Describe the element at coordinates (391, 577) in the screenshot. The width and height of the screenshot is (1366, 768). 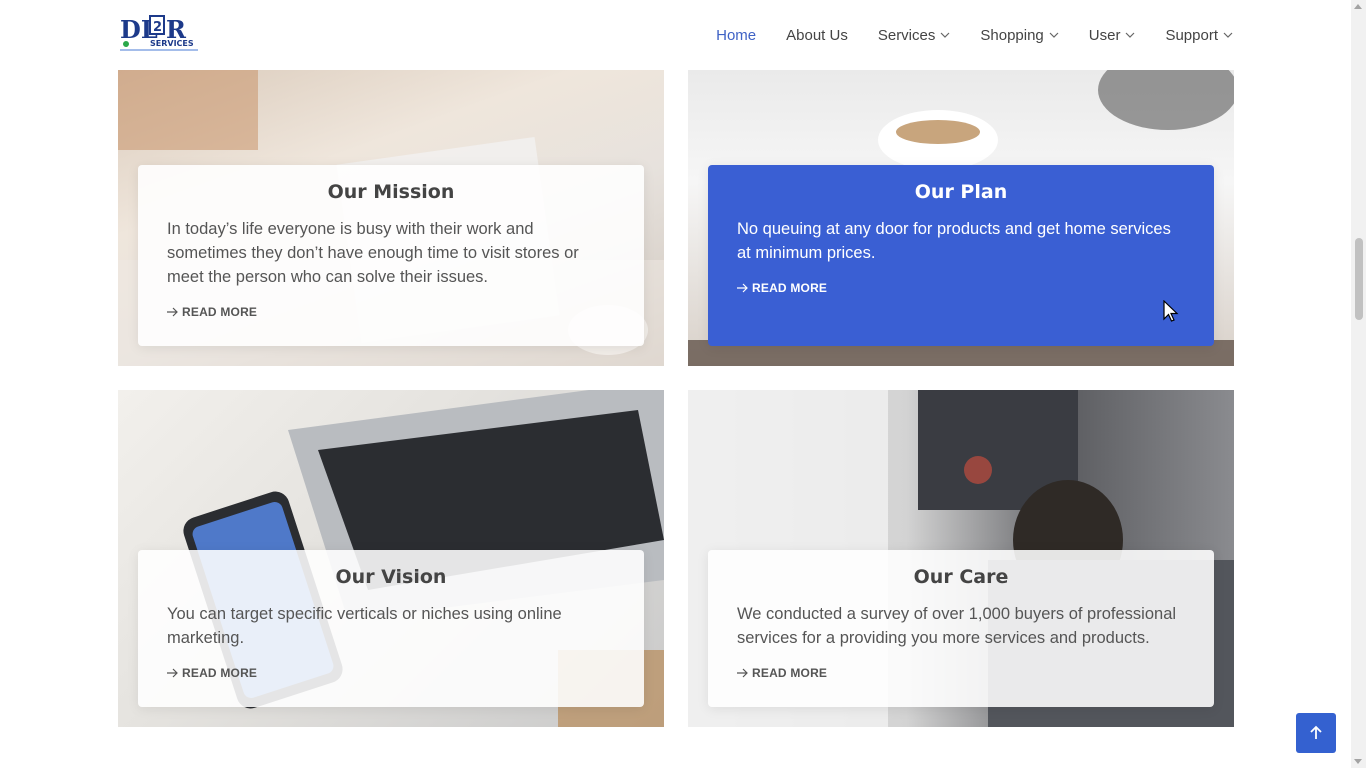
I see `card-title: Our Vision` at that location.